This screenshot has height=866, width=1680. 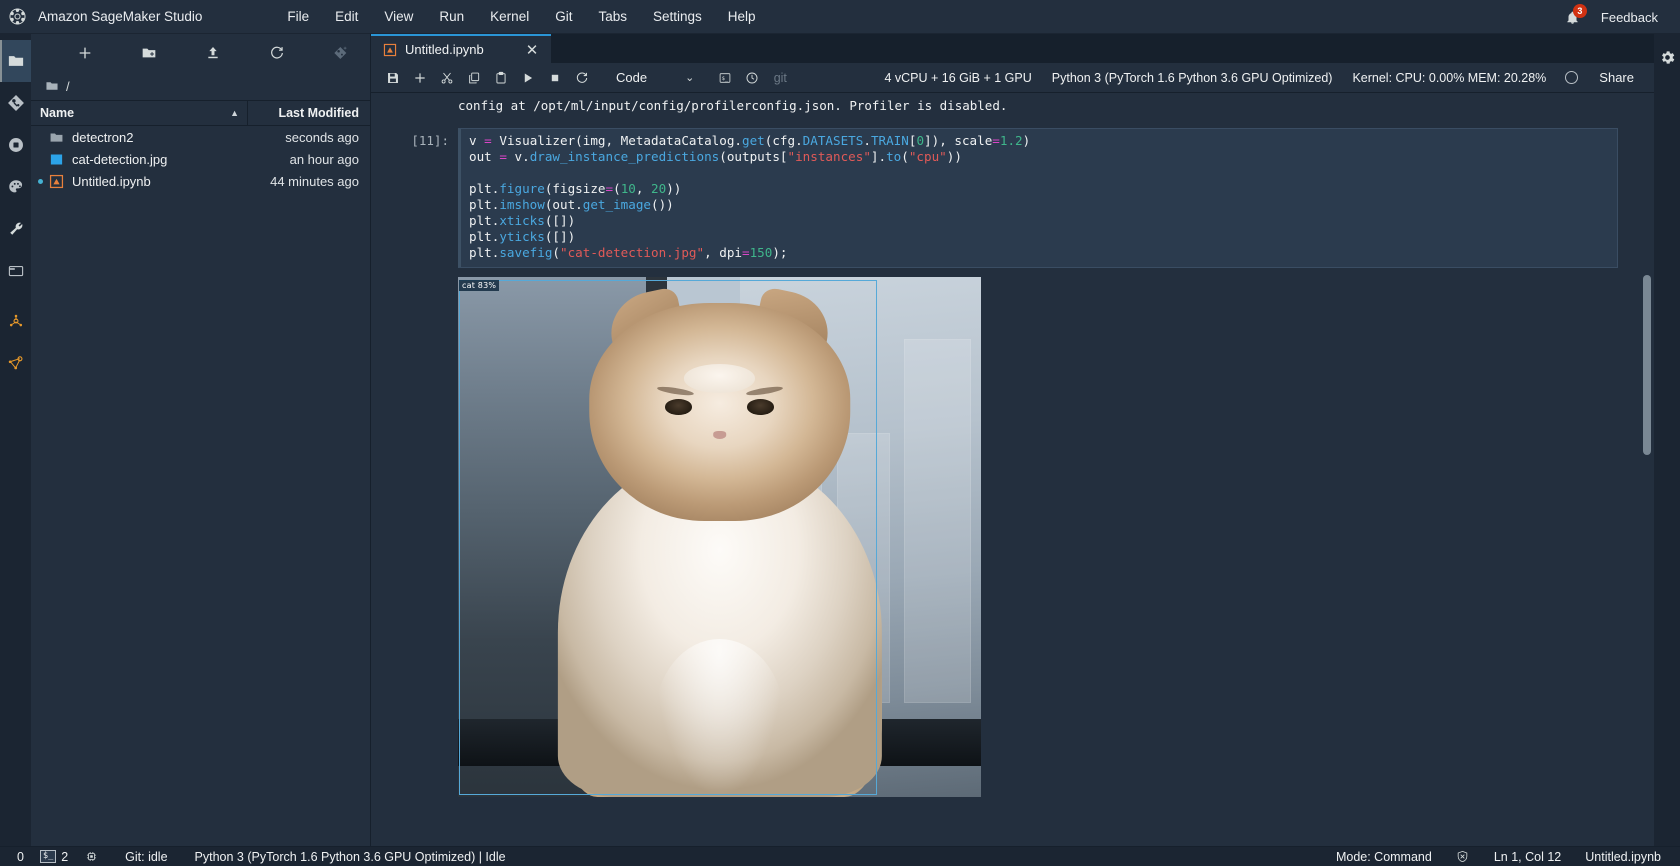 I want to click on play-icon, so click(x=528, y=77).